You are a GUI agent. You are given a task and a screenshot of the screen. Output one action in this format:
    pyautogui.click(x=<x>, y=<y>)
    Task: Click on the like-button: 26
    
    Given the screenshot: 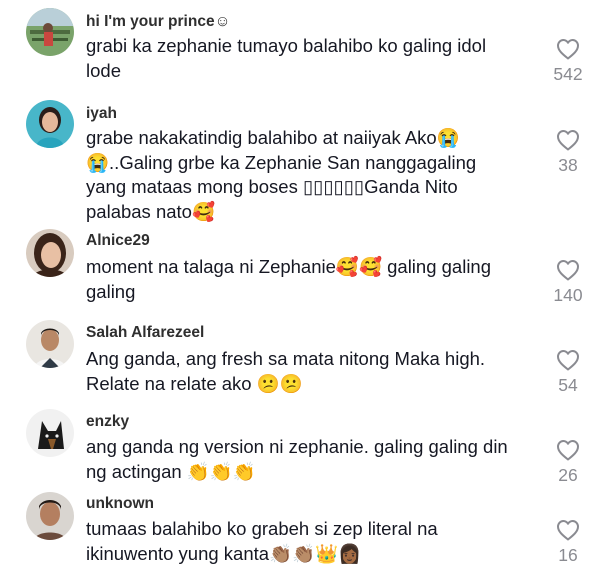 What is the action you would take?
    pyautogui.click(x=568, y=462)
    